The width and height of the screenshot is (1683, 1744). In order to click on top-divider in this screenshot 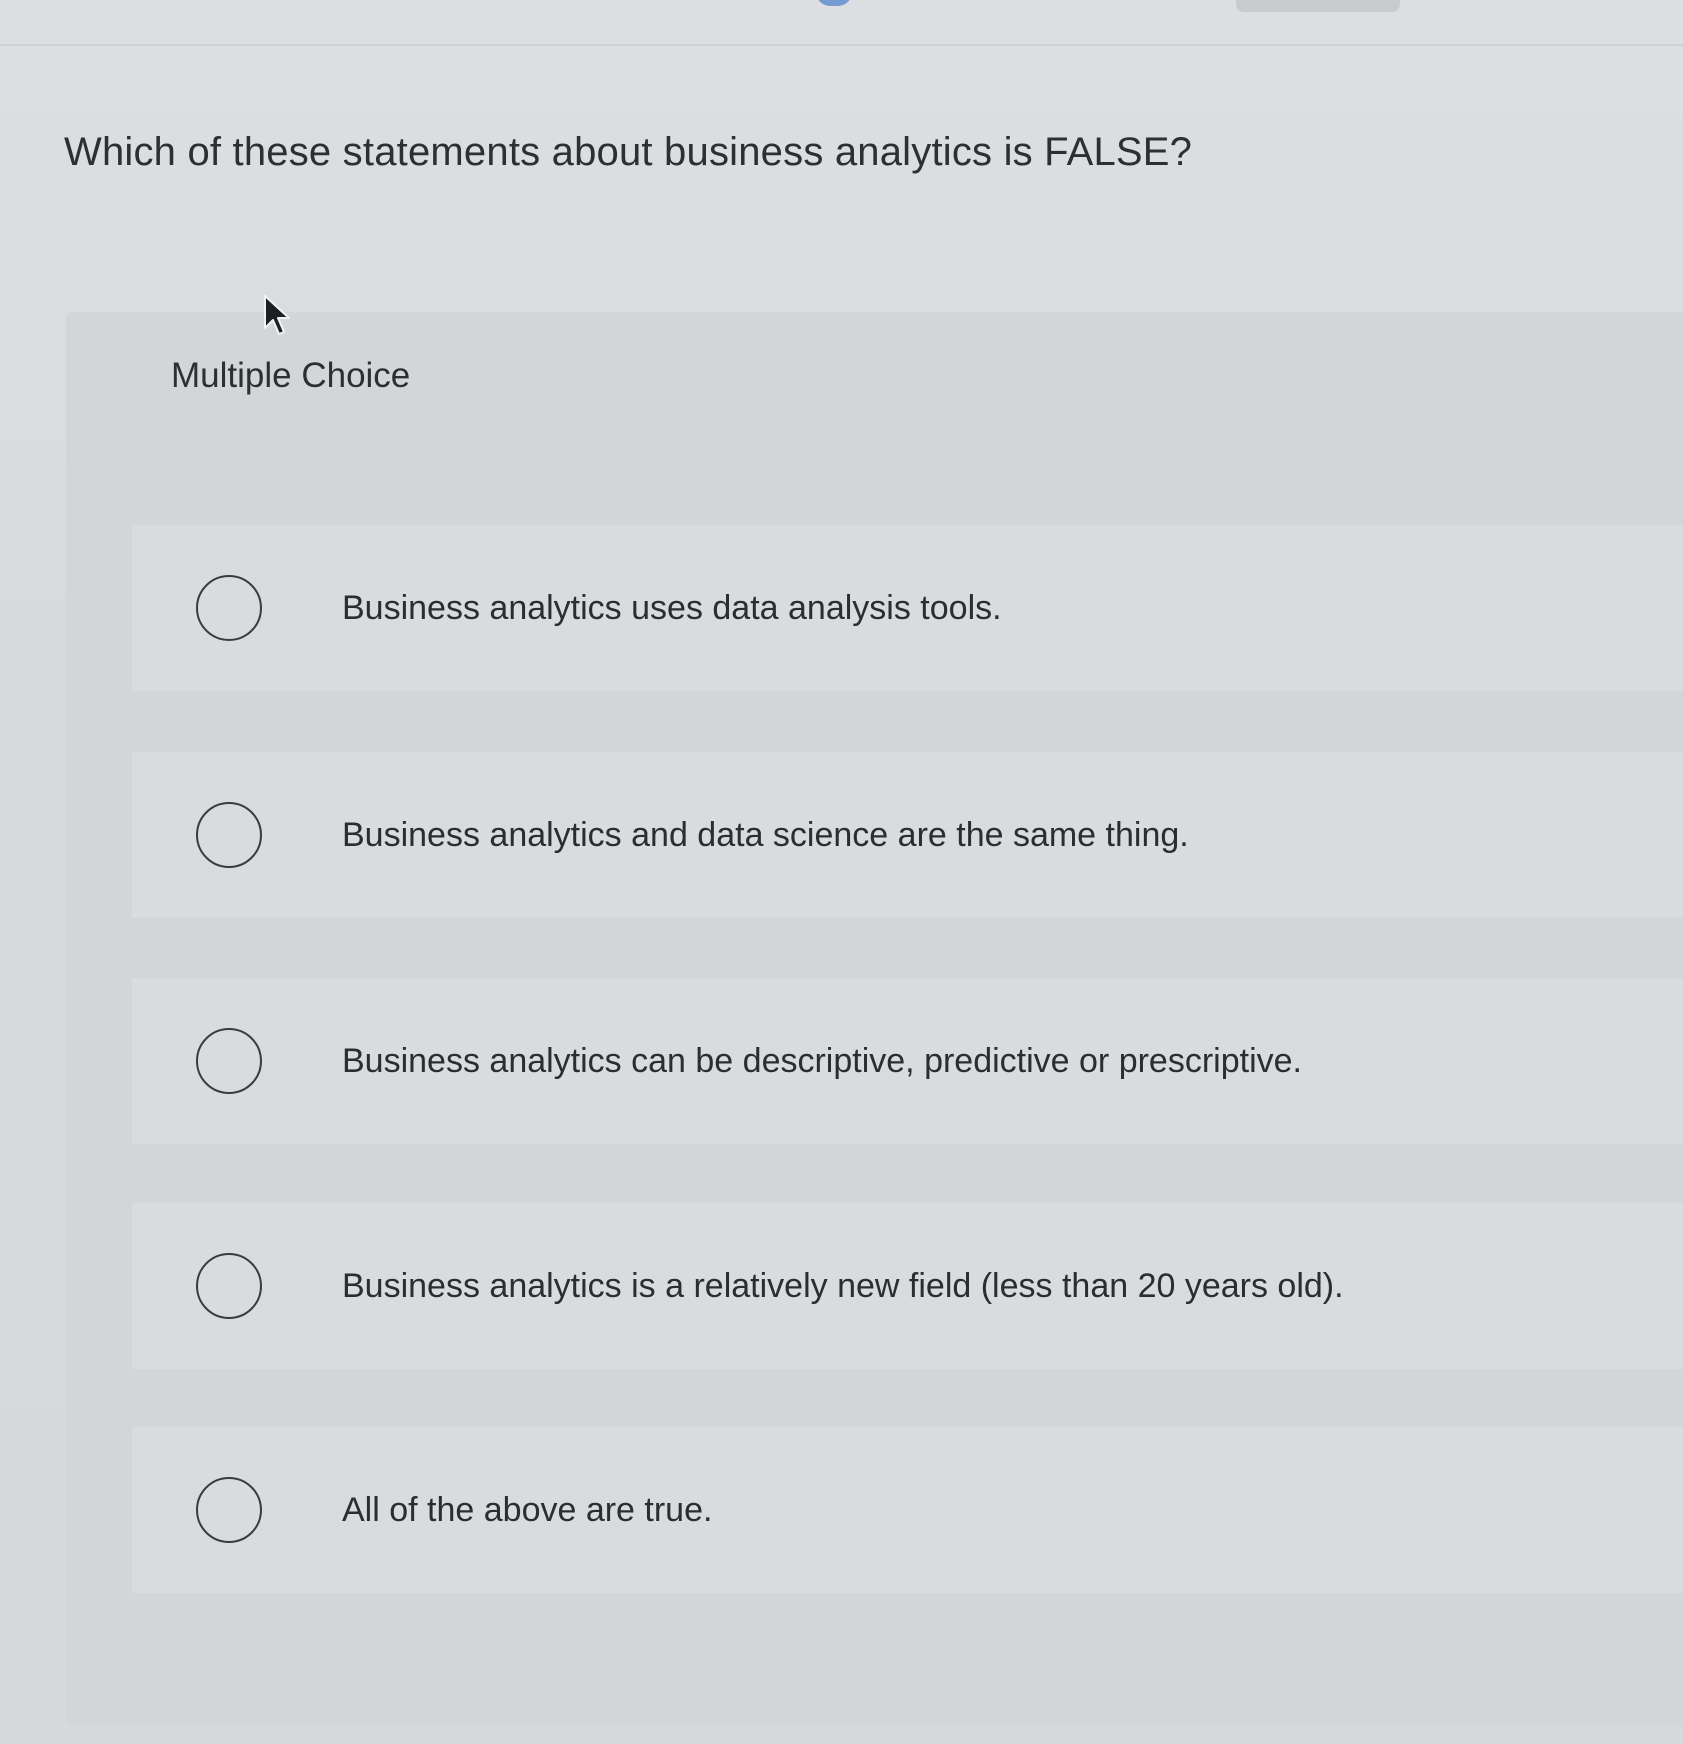, I will do `click(841, 45)`.